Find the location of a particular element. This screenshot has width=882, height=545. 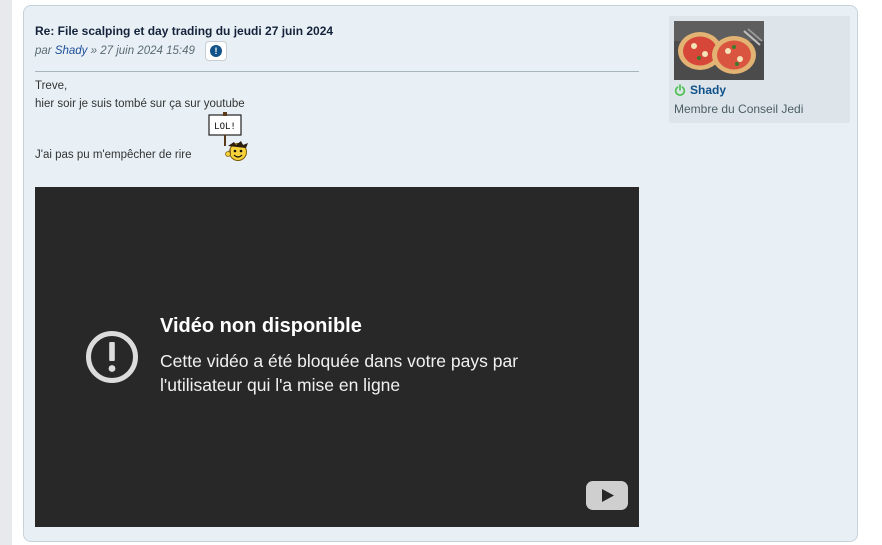

post-date: » 27 juin 2024 15:49 is located at coordinates (141, 51).